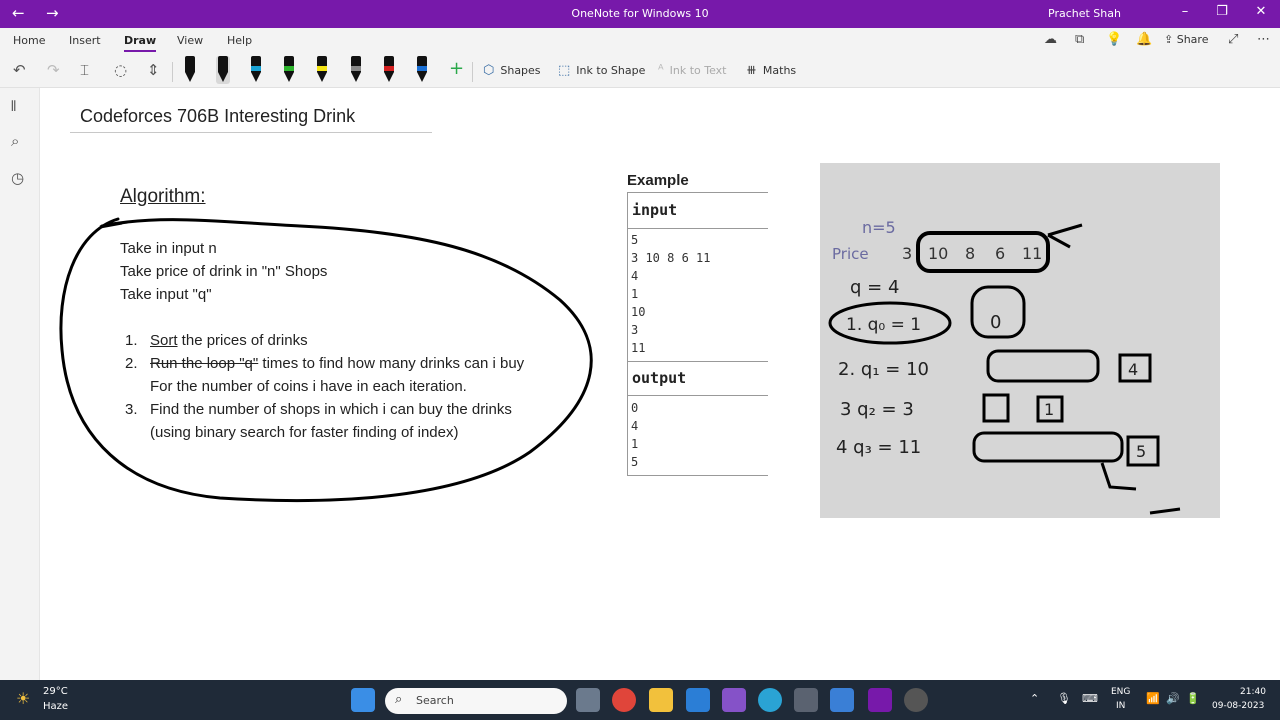  Describe the element at coordinates (996, 408) in the screenshot. I see `result-box` at that location.